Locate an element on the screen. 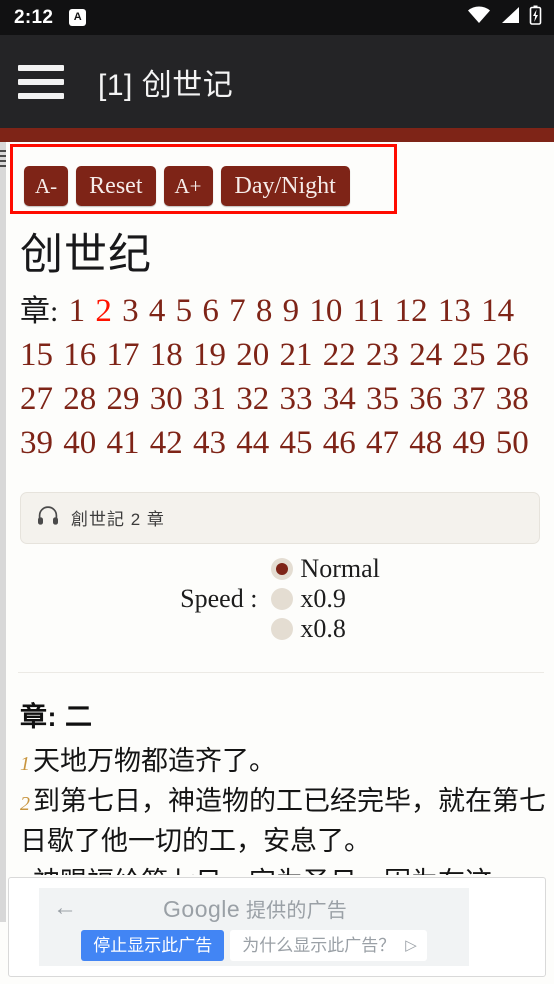 The width and height of the screenshot is (554, 984). status-bar-right is located at coordinates (504, 17).